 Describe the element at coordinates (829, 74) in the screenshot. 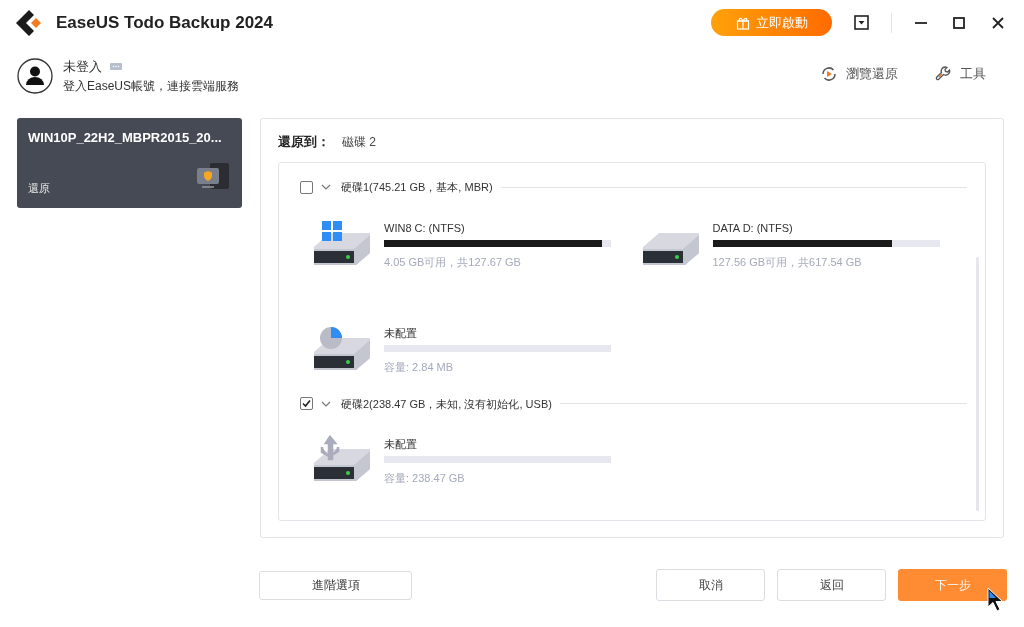

I see `refresh-play-icon` at that location.